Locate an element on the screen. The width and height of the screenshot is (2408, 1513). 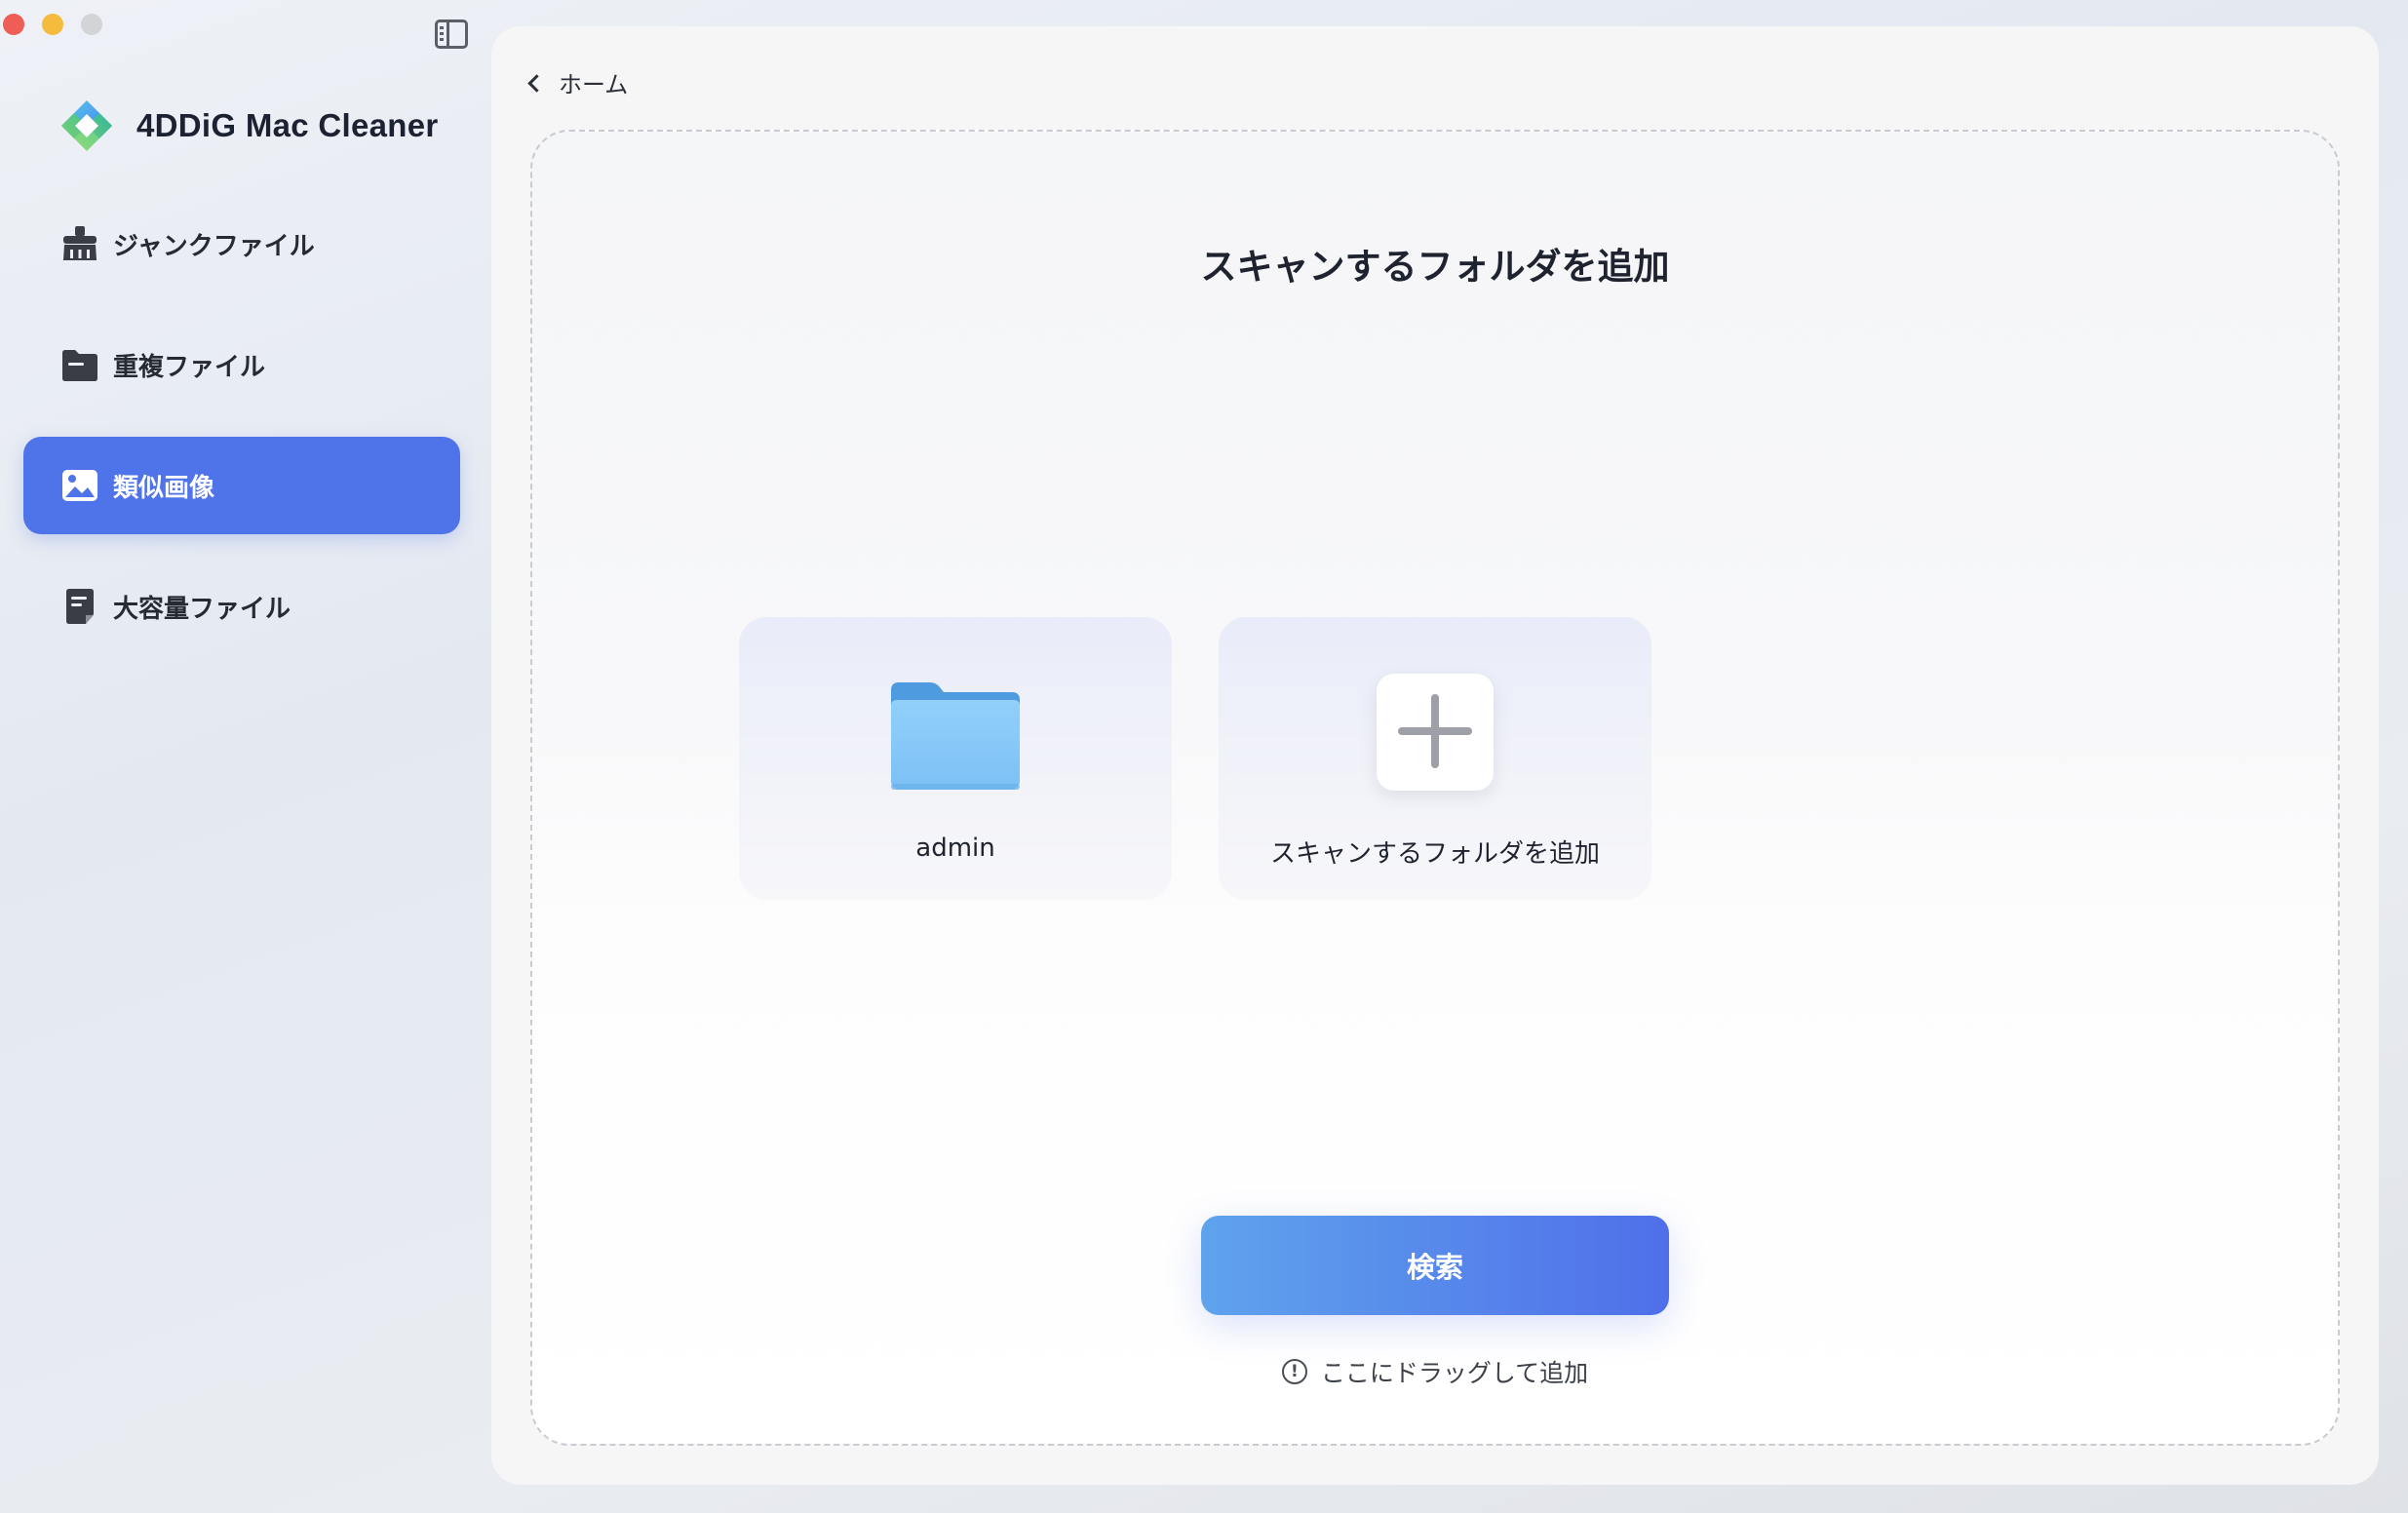
info-icon: ! is located at coordinates (1294, 1371).